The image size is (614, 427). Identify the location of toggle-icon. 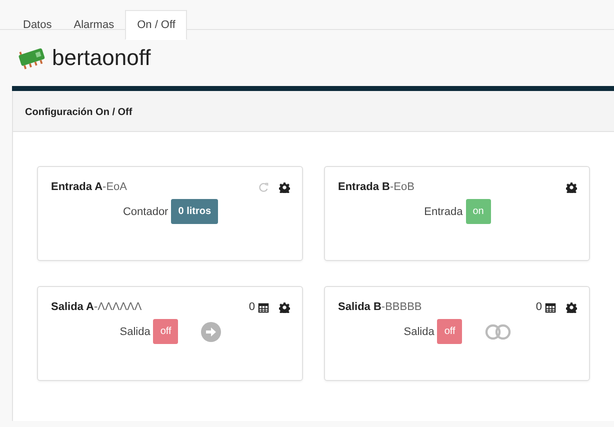
(498, 332).